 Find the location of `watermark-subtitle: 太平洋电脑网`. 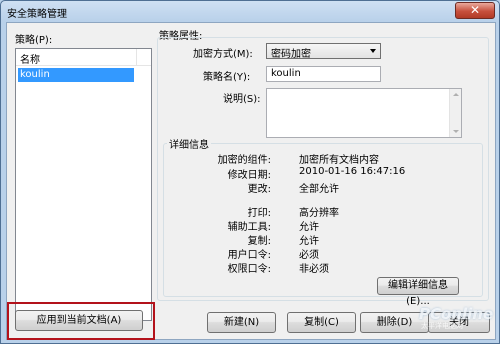

watermark-subtitle: 太平洋电脑网 is located at coordinates (442, 326).